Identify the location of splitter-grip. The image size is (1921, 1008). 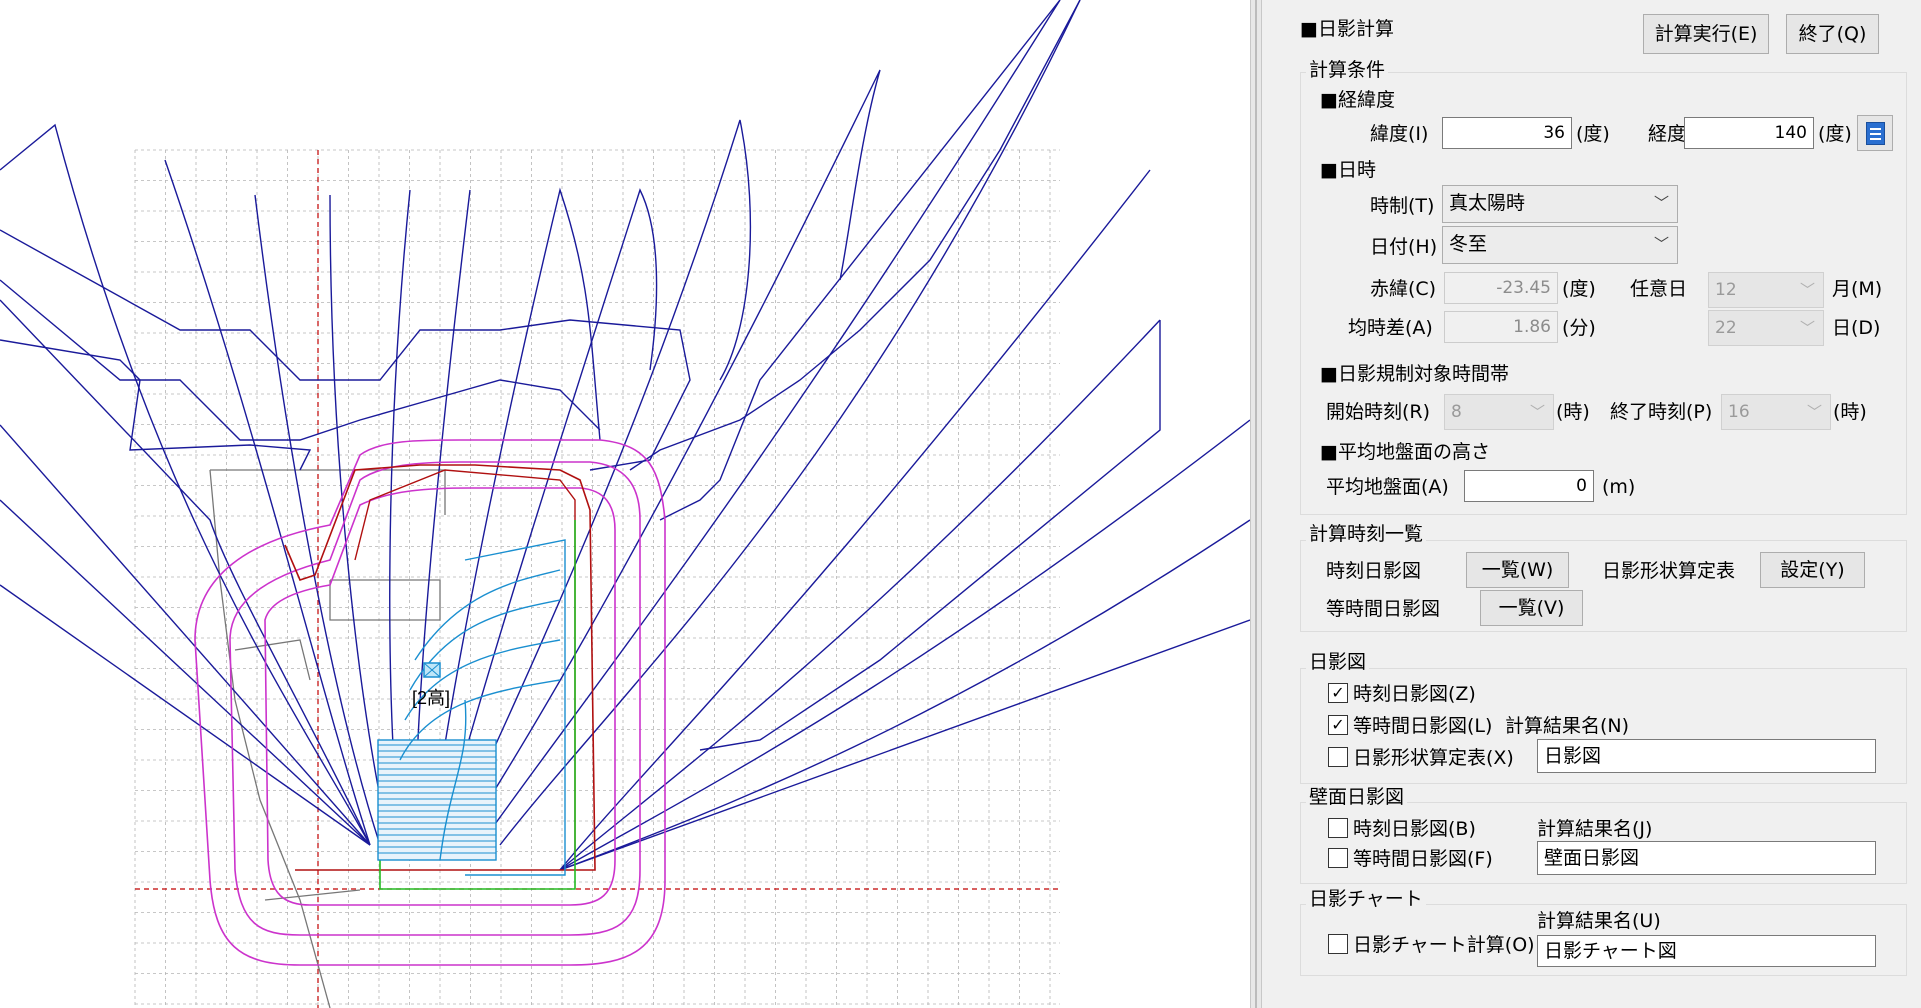
(1256, 504).